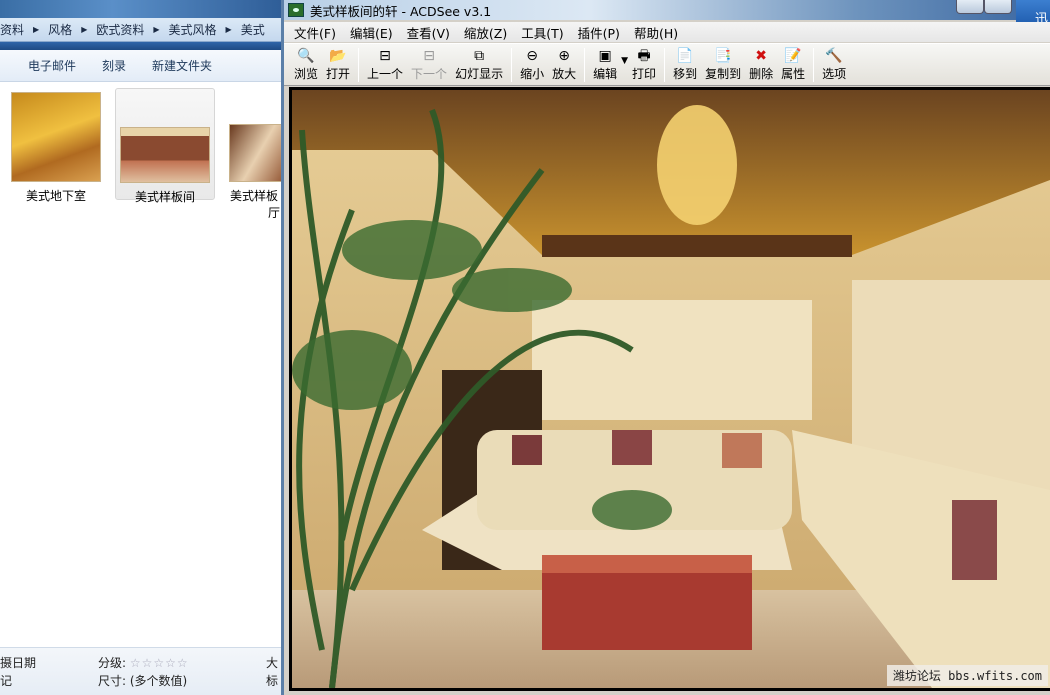 The width and height of the screenshot is (1050, 695). I want to click on previous-button: ⊟ 上一个, so click(385, 63).